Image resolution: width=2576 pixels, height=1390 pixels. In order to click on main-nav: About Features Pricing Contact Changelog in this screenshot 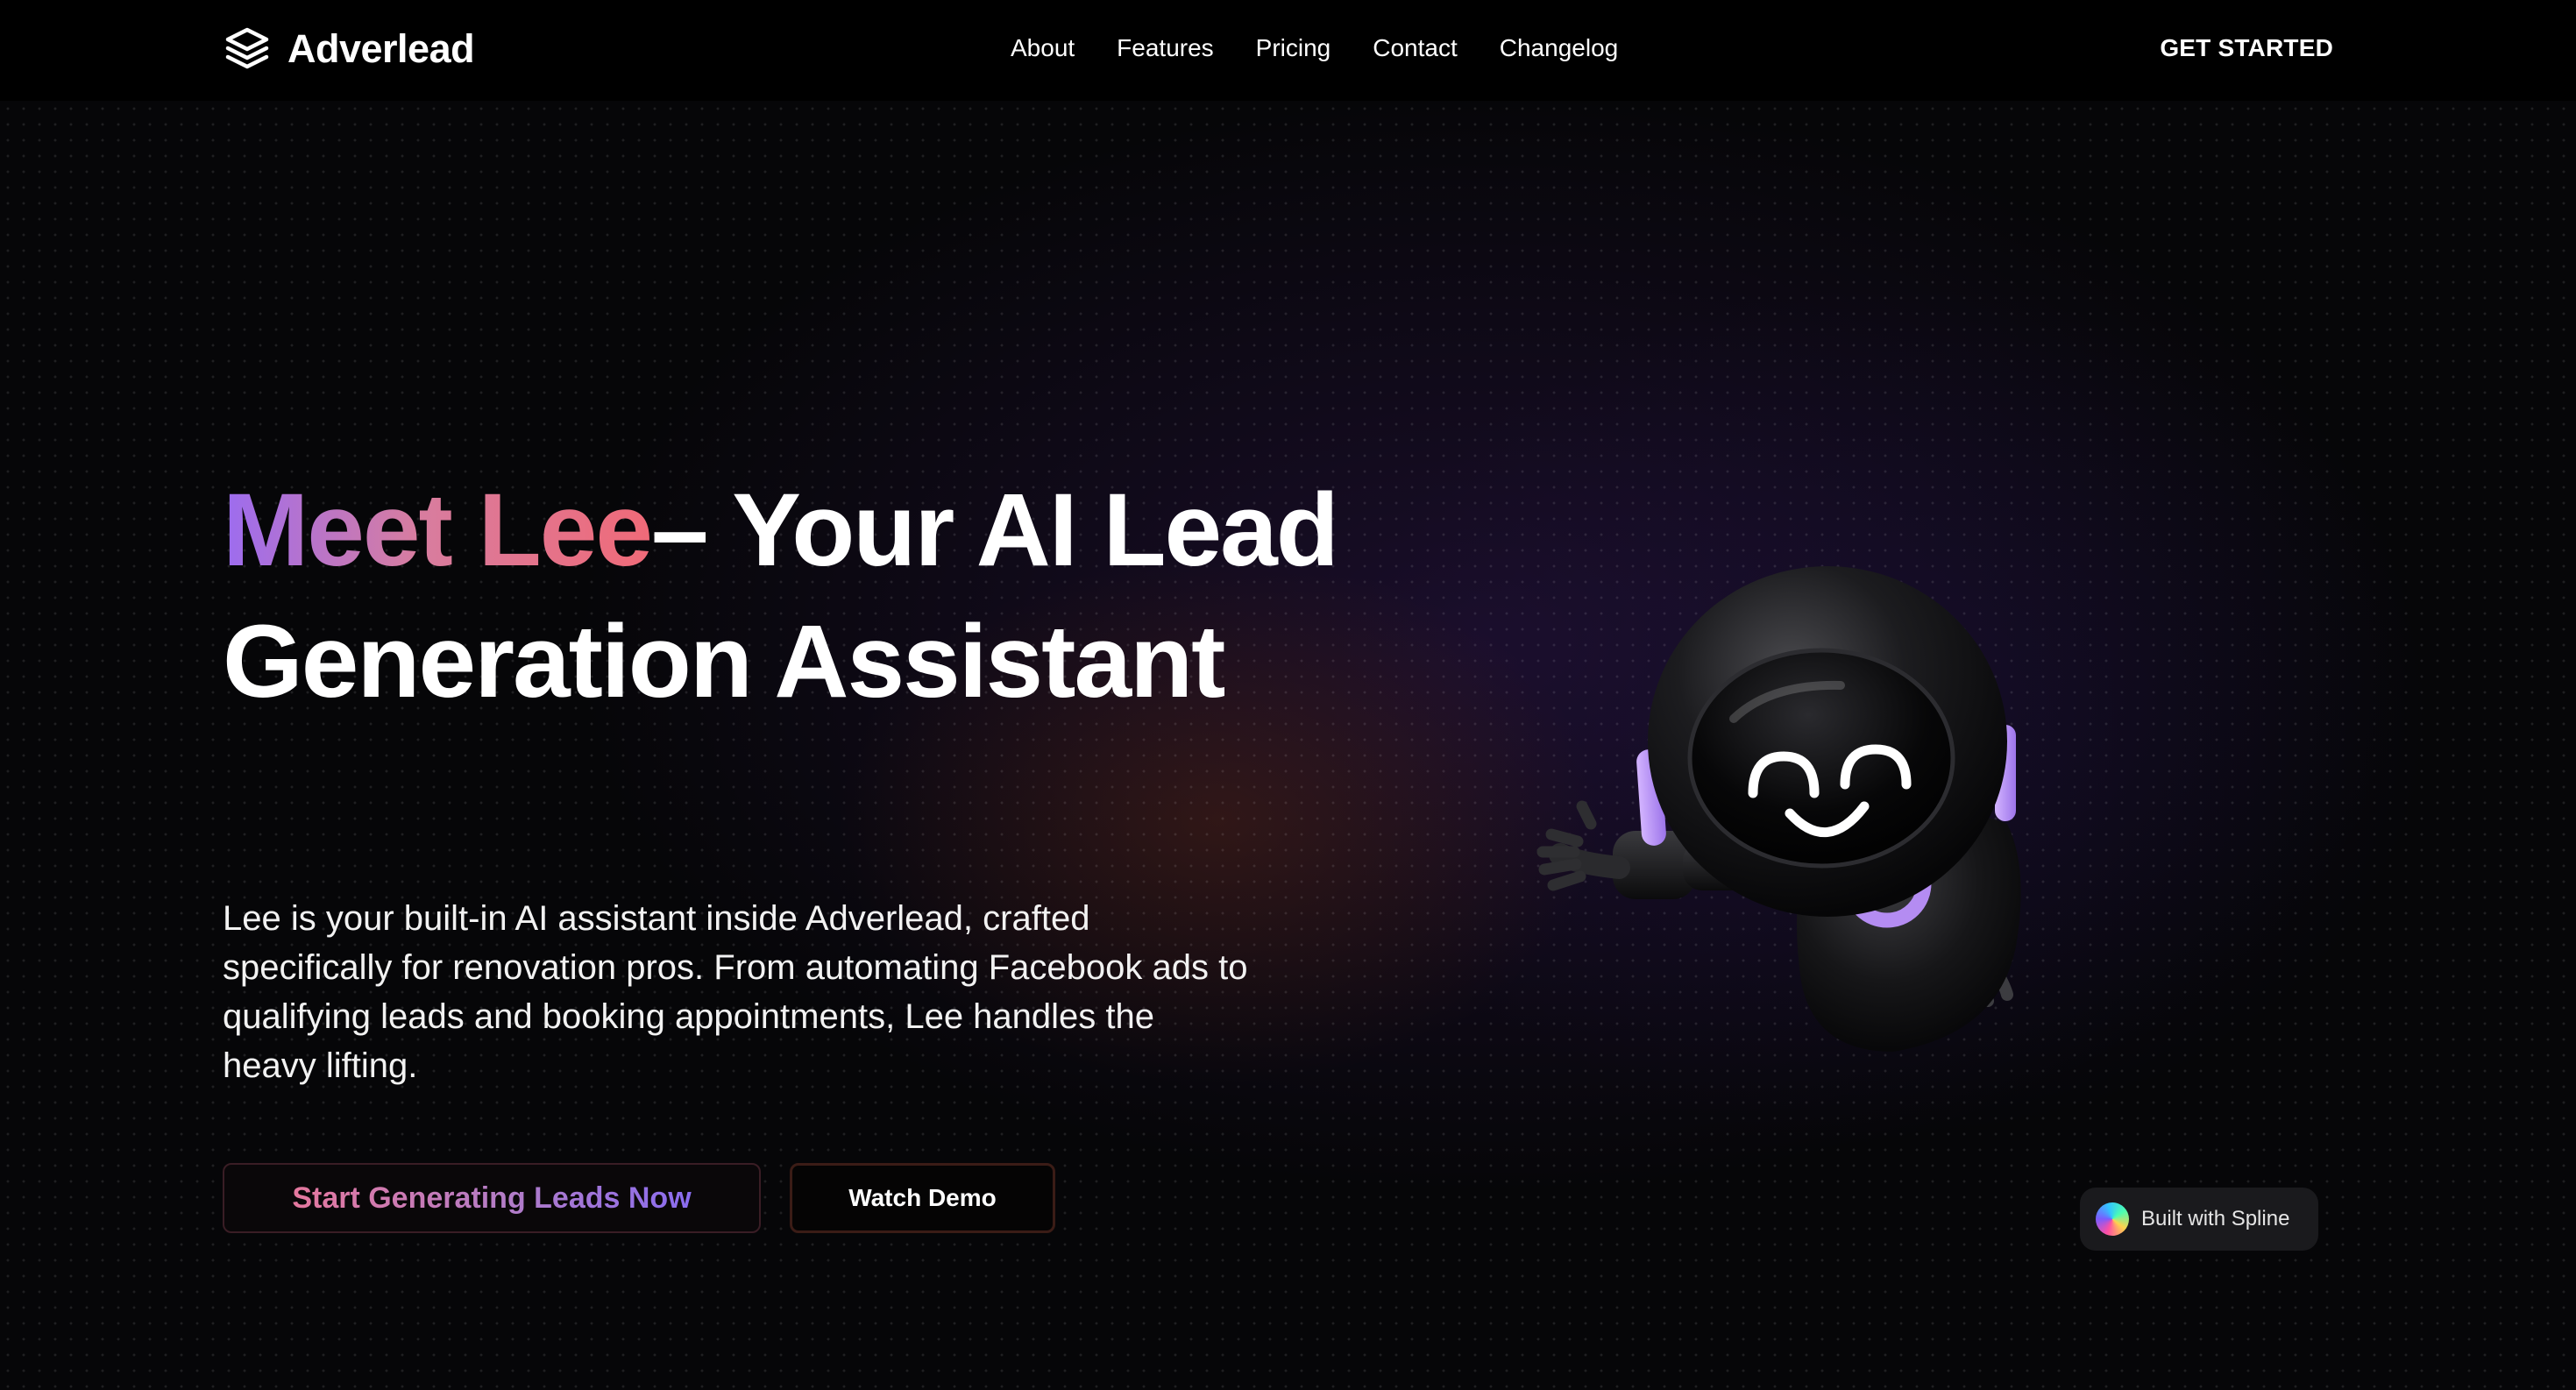, I will do `click(1314, 48)`.